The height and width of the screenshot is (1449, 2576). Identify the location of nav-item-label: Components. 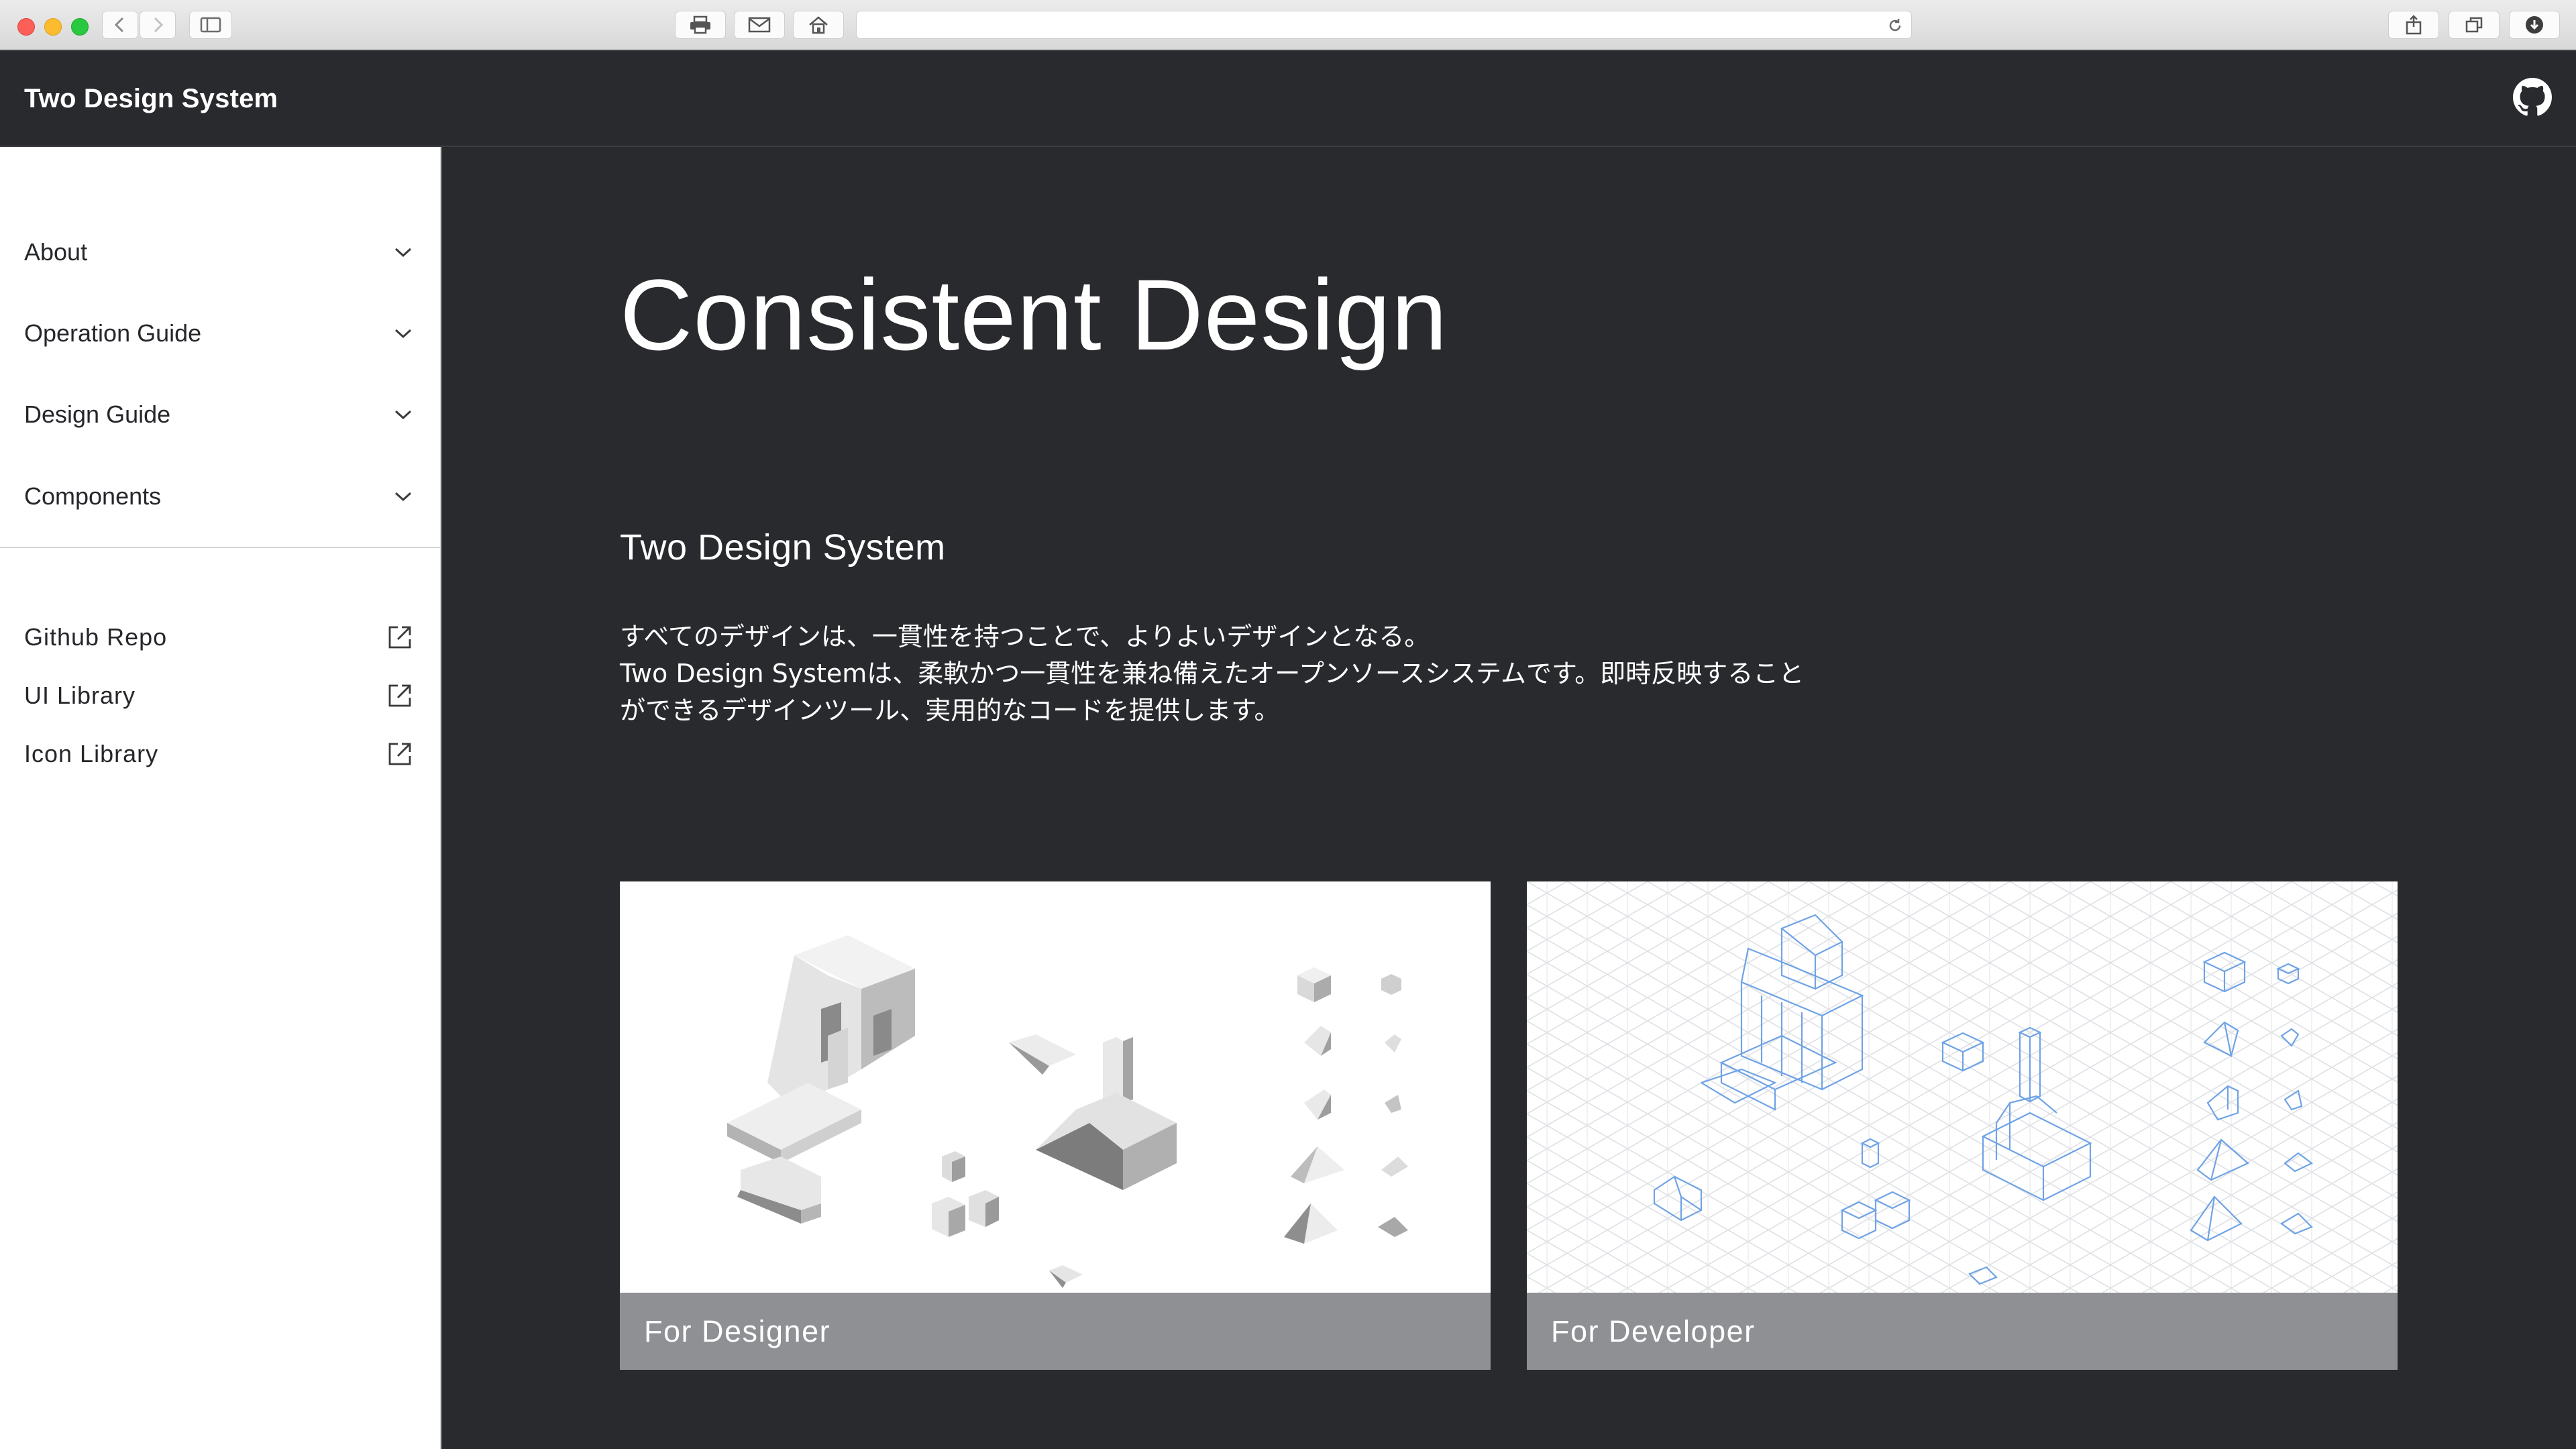
(93, 496).